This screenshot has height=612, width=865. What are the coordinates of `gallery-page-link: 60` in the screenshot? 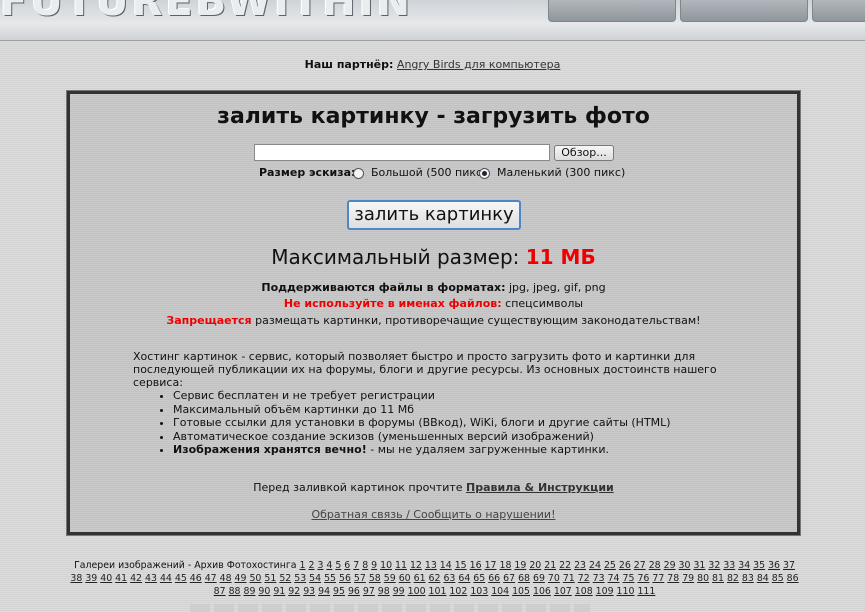 It's located at (405, 578).